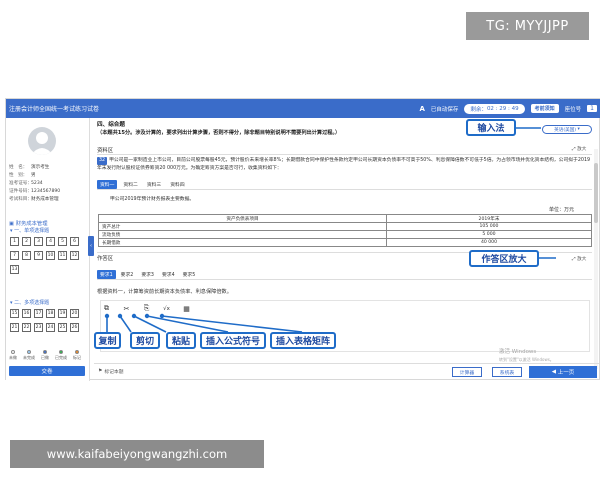 This screenshot has height=480, width=600. What do you see at coordinates (166, 308) in the screenshot?
I see `formula-icon: √x` at bounding box center [166, 308].